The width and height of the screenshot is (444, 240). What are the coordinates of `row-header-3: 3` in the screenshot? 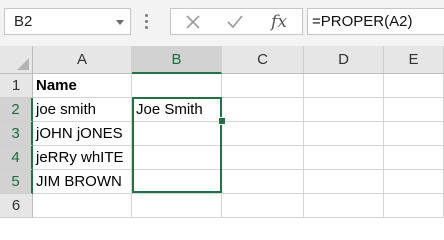 It's located at (16, 134).